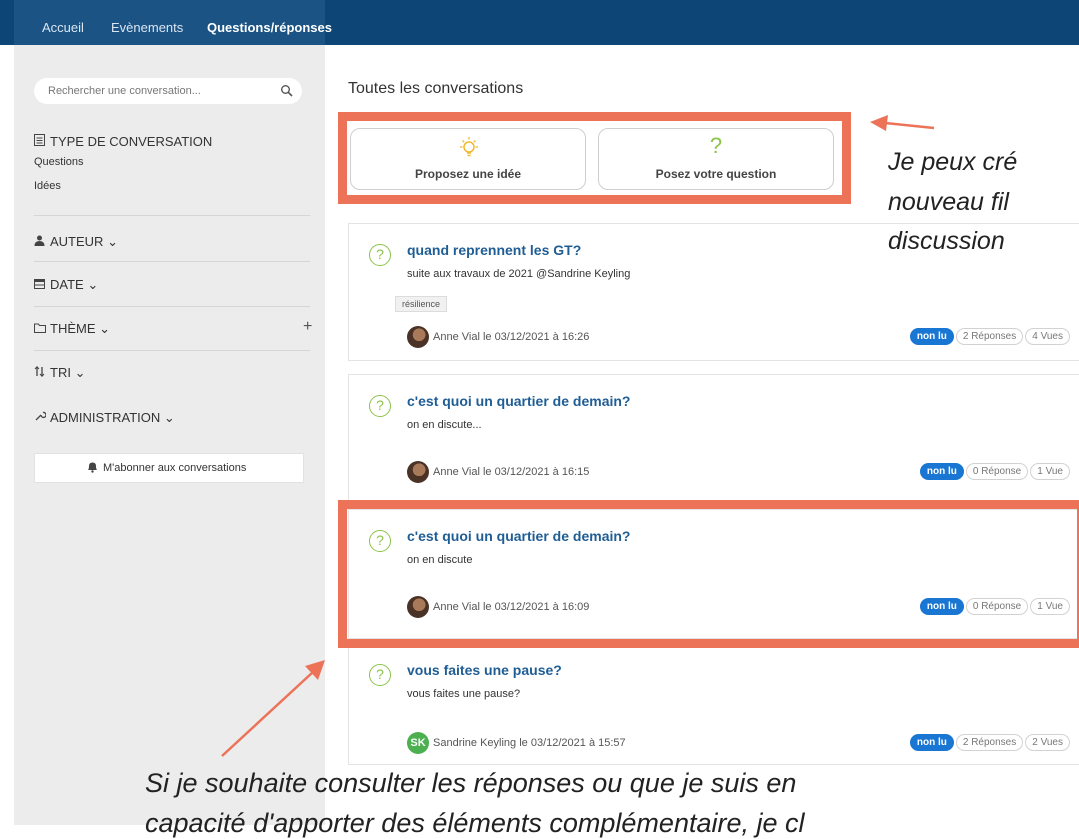 This screenshot has height=839, width=1079. What do you see at coordinates (269, 27) in the screenshot?
I see `nav-questions-reponses: Questions/réponses` at bounding box center [269, 27].